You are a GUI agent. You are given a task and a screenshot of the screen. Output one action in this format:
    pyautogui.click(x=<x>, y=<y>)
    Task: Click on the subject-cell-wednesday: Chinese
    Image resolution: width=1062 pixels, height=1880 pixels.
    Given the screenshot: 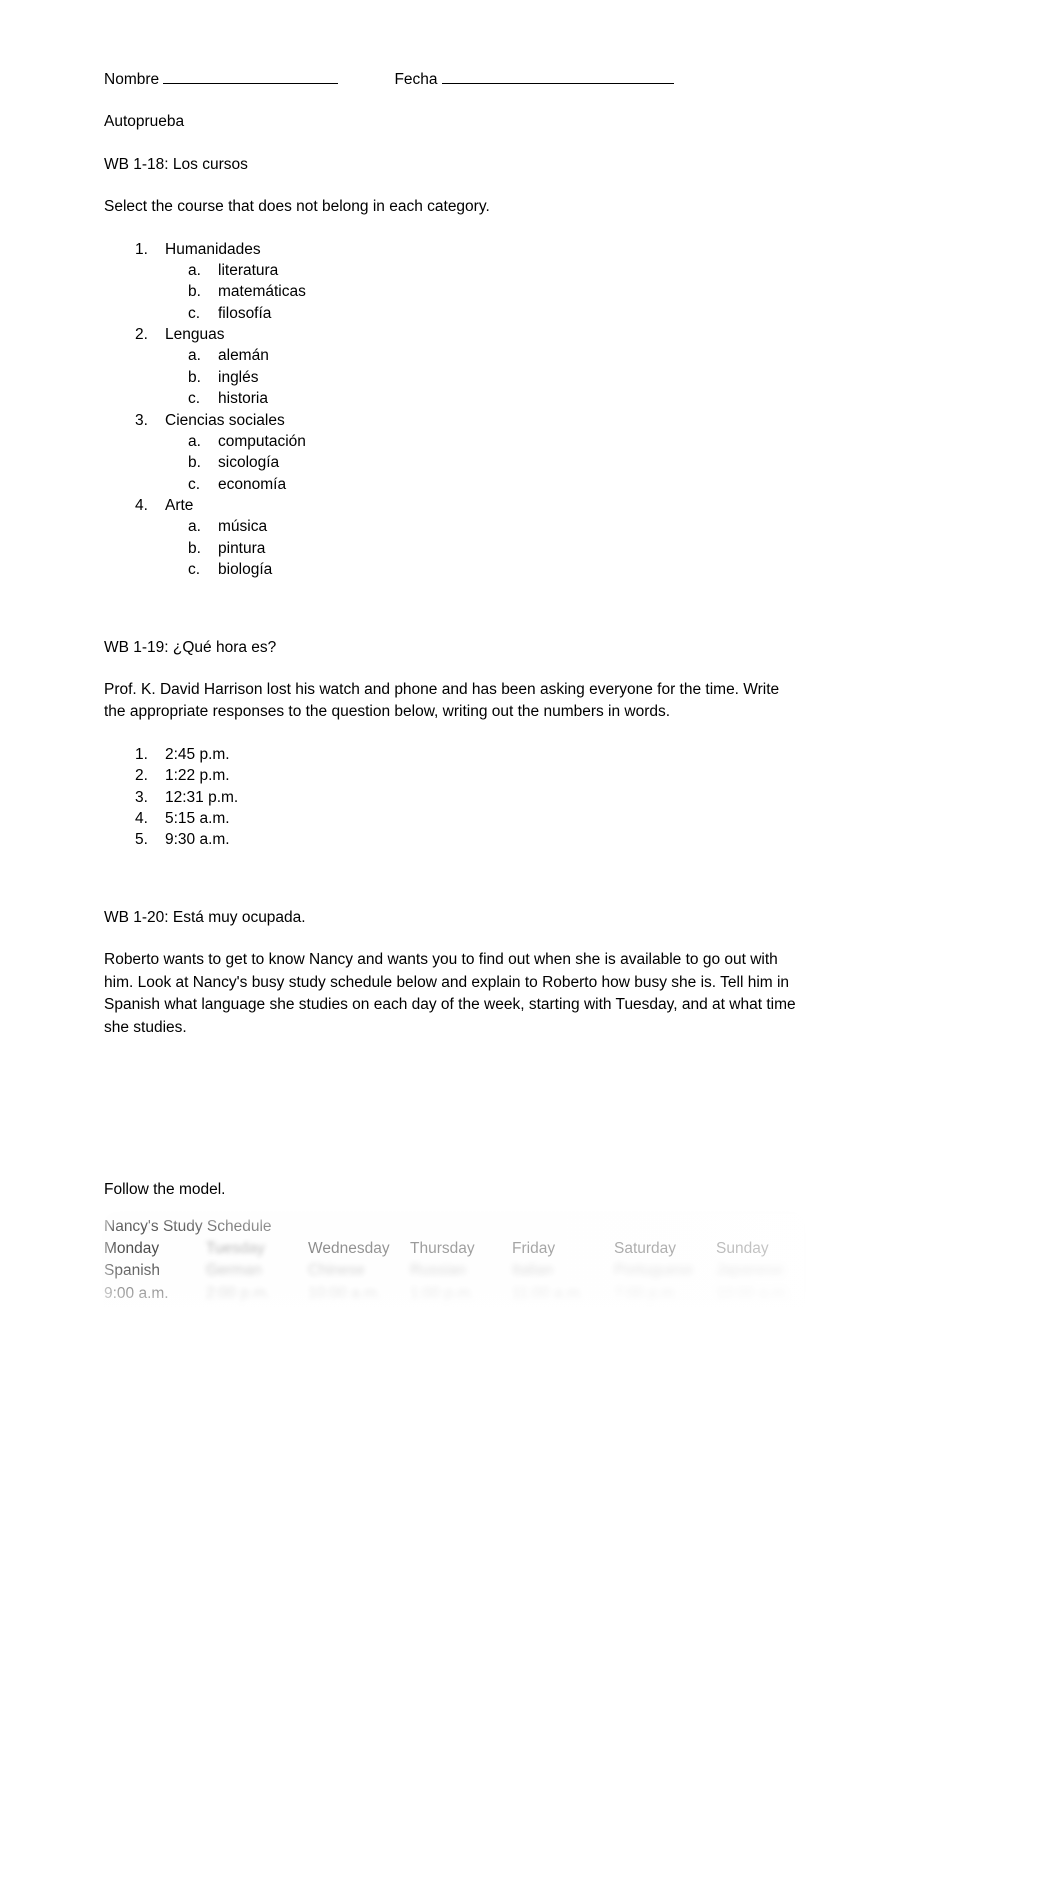 What is the action you would take?
    pyautogui.click(x=336, y=1271)
    